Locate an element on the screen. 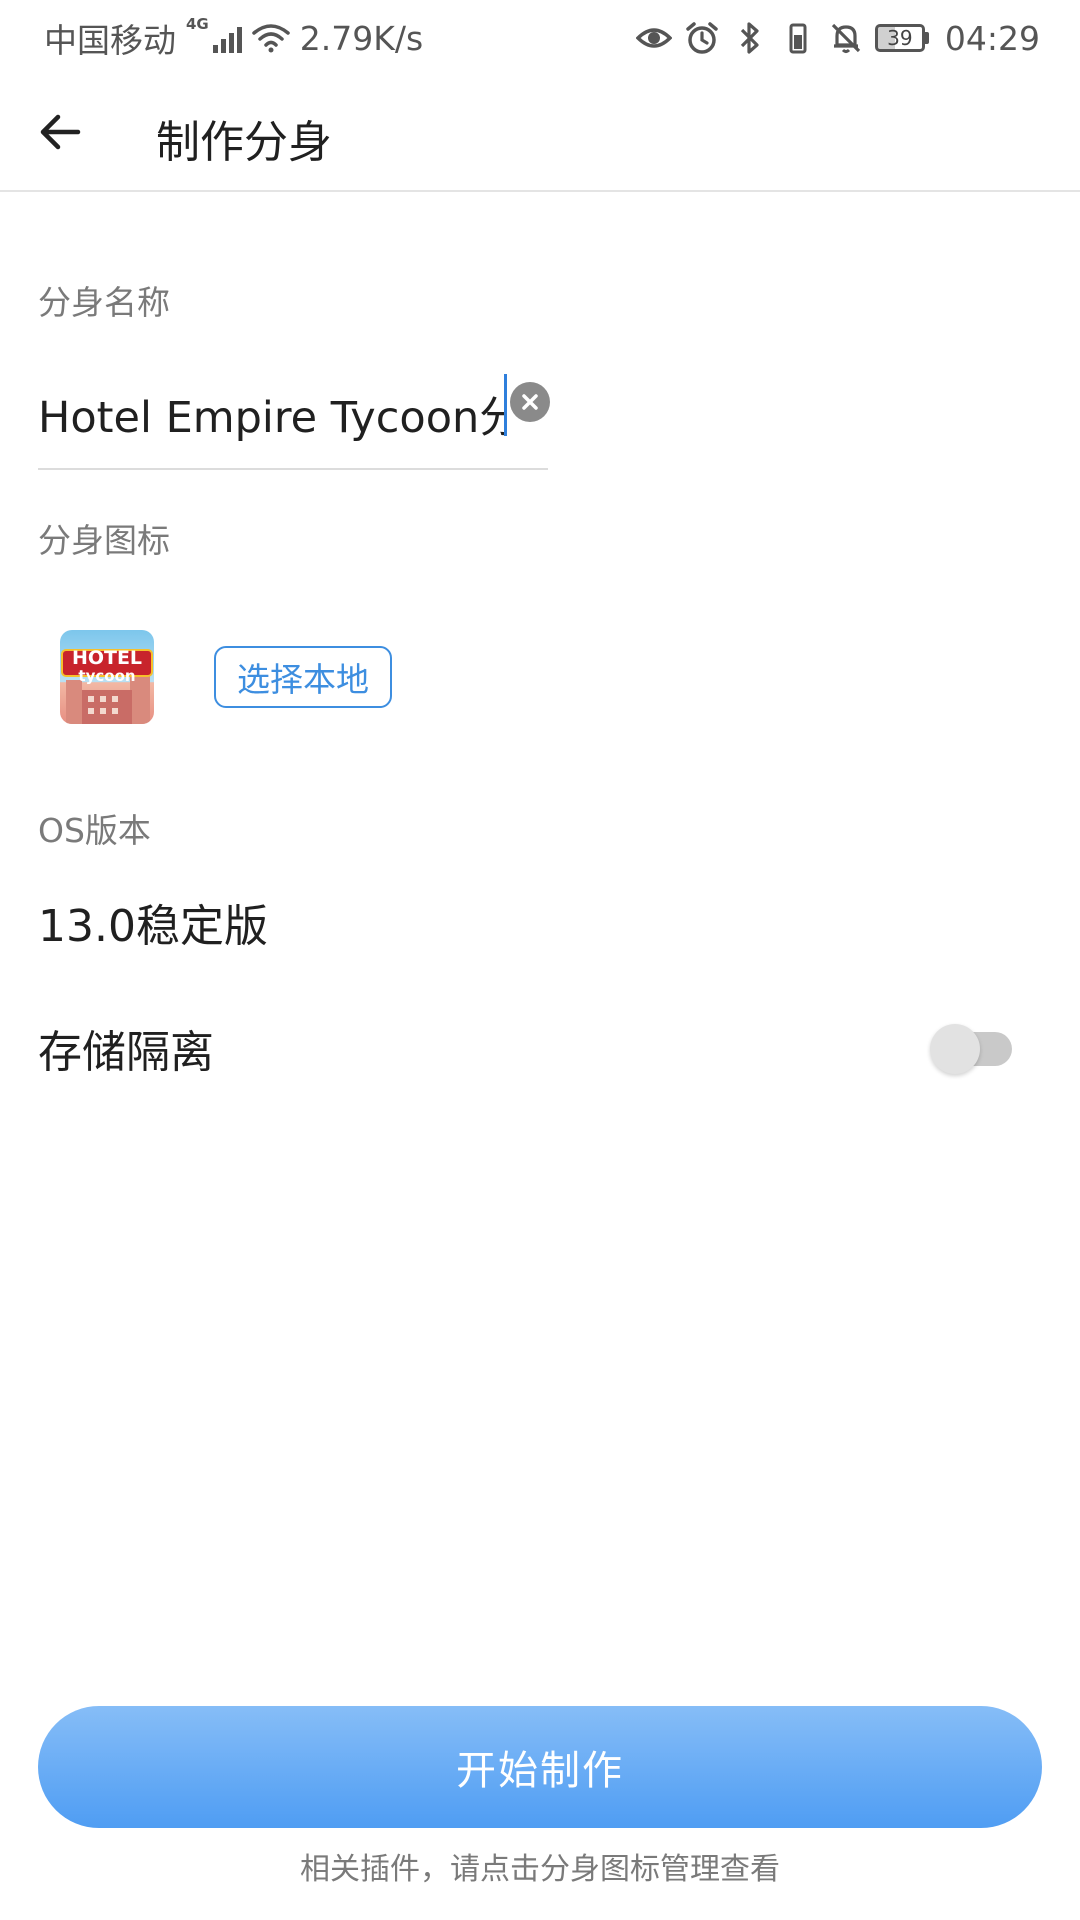 The width and height of the screenshot is (1080, 1920). battery-icon: 39 is located at coordinates (901, 38).